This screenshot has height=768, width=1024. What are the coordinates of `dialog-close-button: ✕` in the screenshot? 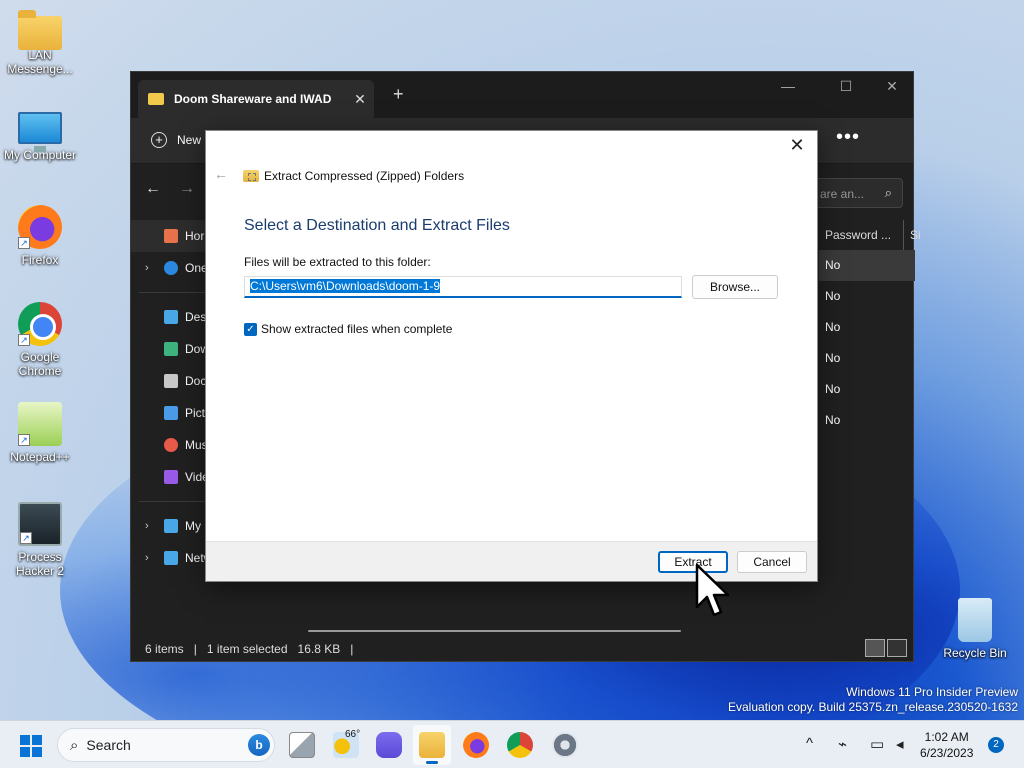 It's located at (797, 145).